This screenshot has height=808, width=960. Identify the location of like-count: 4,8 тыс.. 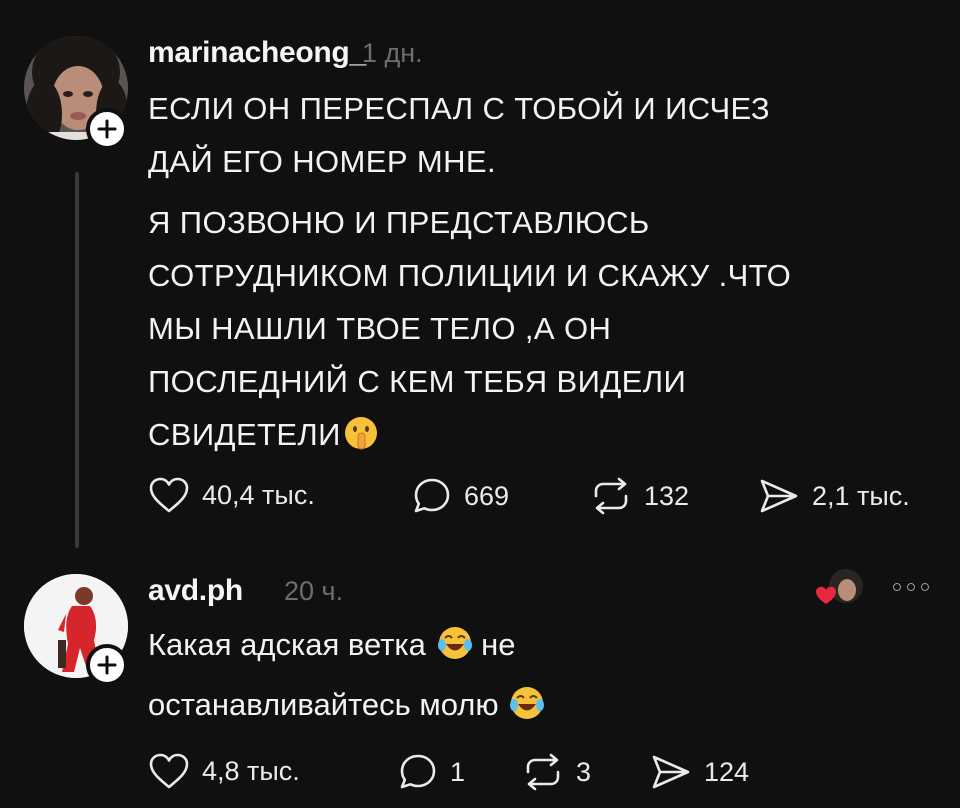
(251, 770).